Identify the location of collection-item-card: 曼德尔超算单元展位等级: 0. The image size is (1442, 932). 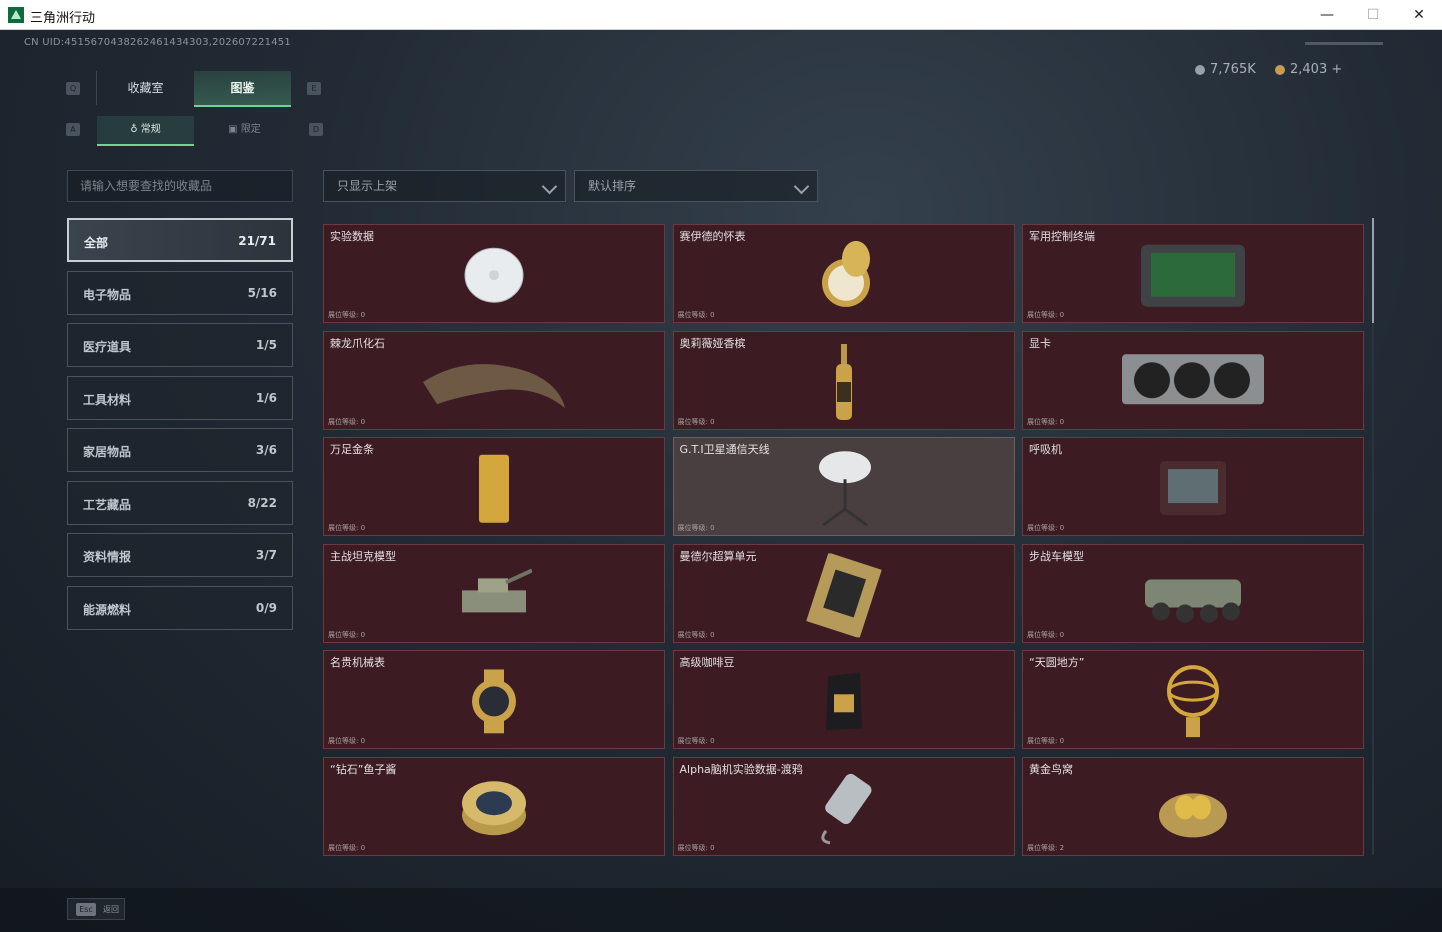
(843, 593).